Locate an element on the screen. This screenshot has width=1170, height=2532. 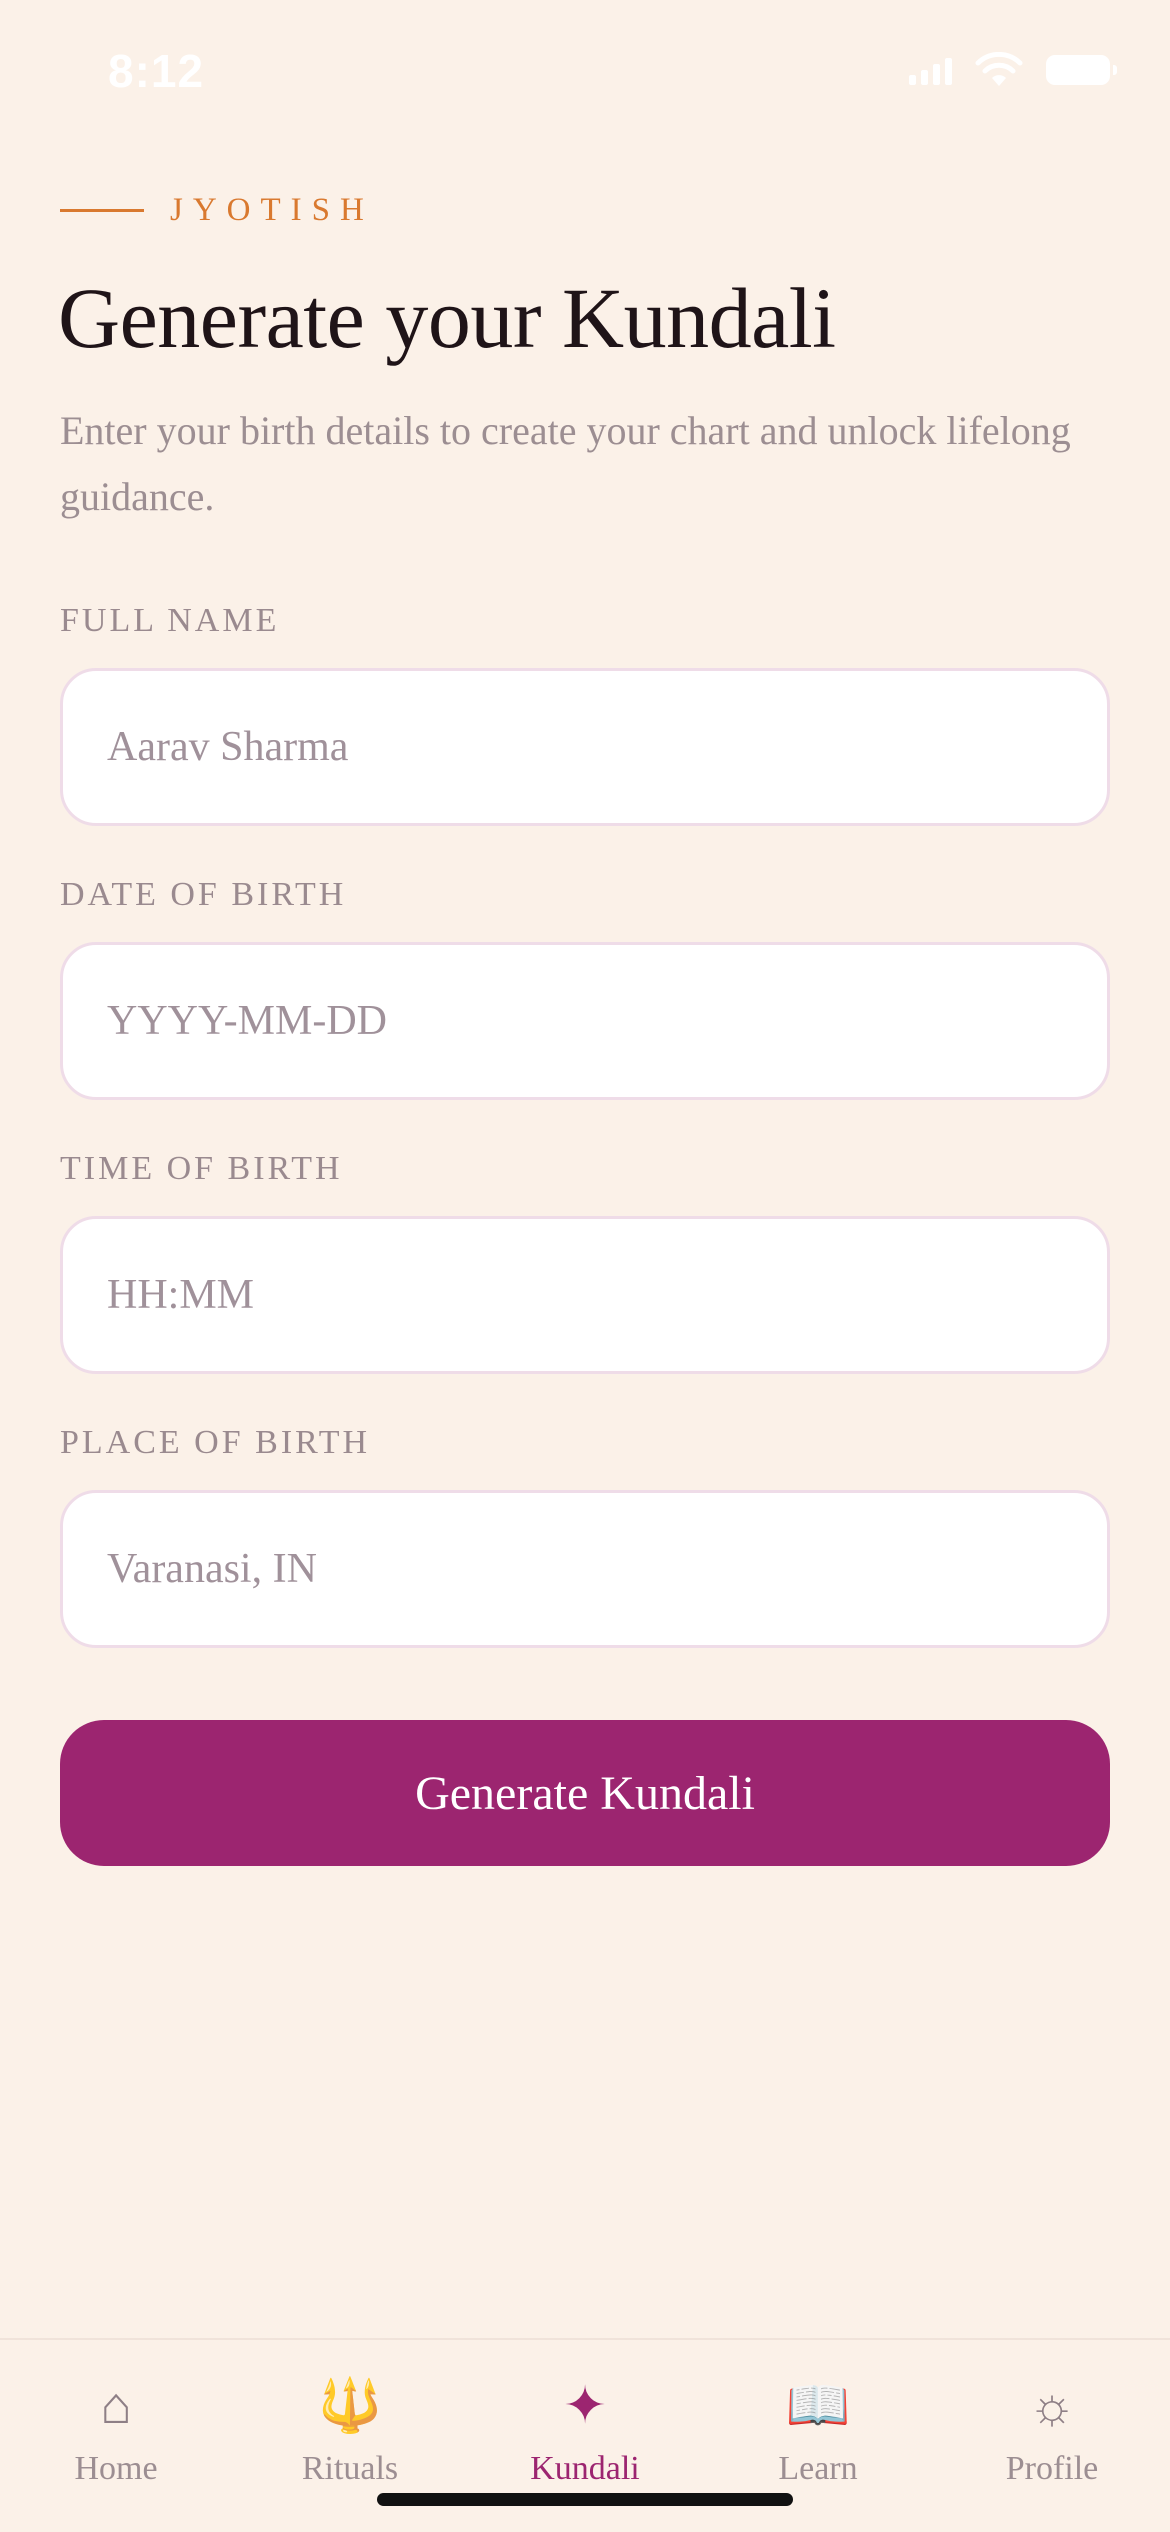
time-of-birth-label: TIME OF BIRTH is located at coordinates (201, 1168).